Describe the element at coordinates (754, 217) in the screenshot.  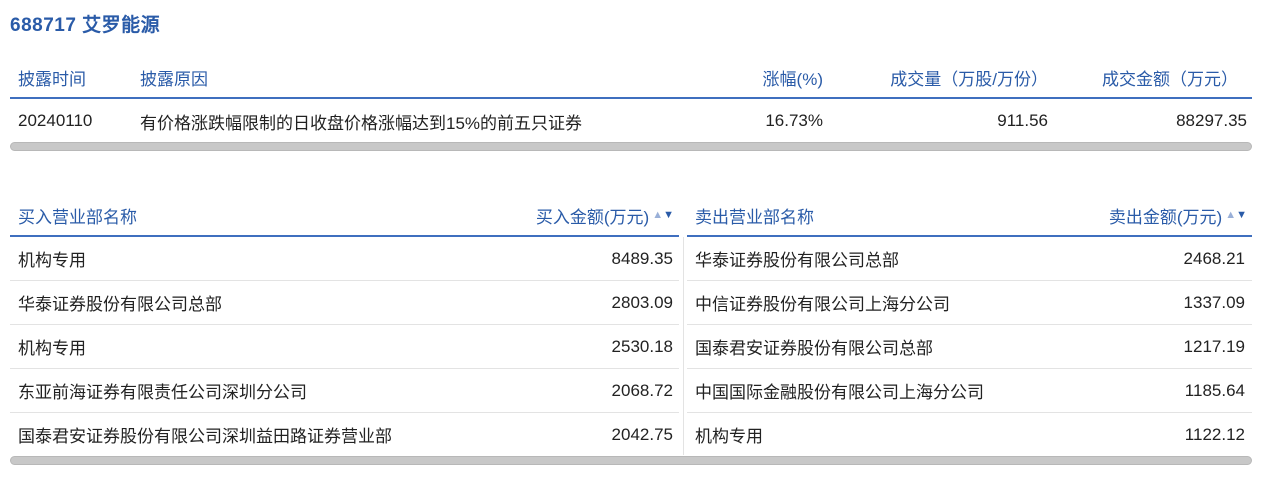
I see `header-sell-name: 卖出营业部名称` at that location.